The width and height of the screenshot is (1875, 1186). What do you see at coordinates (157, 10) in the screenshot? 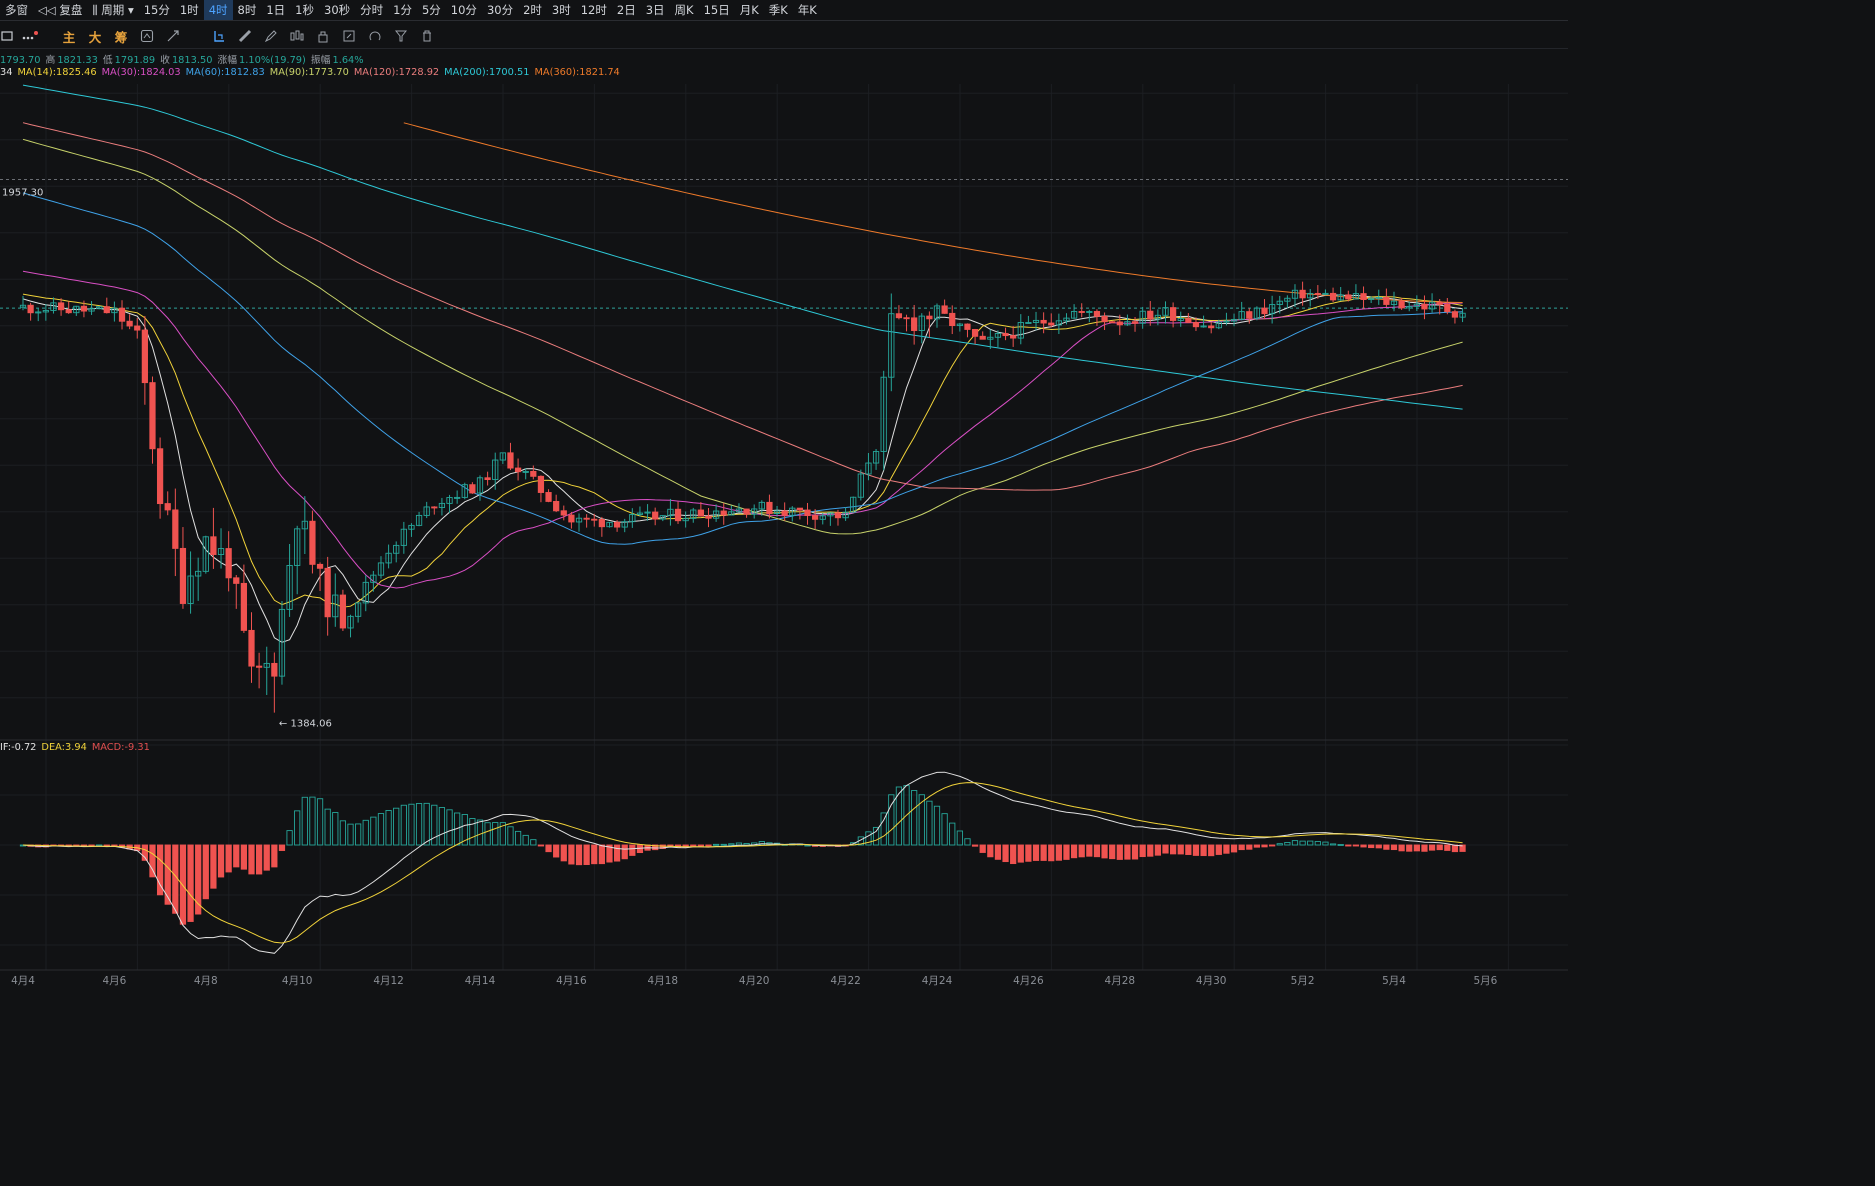
I see `period-item: 15分` at bounding box center [157, 10].